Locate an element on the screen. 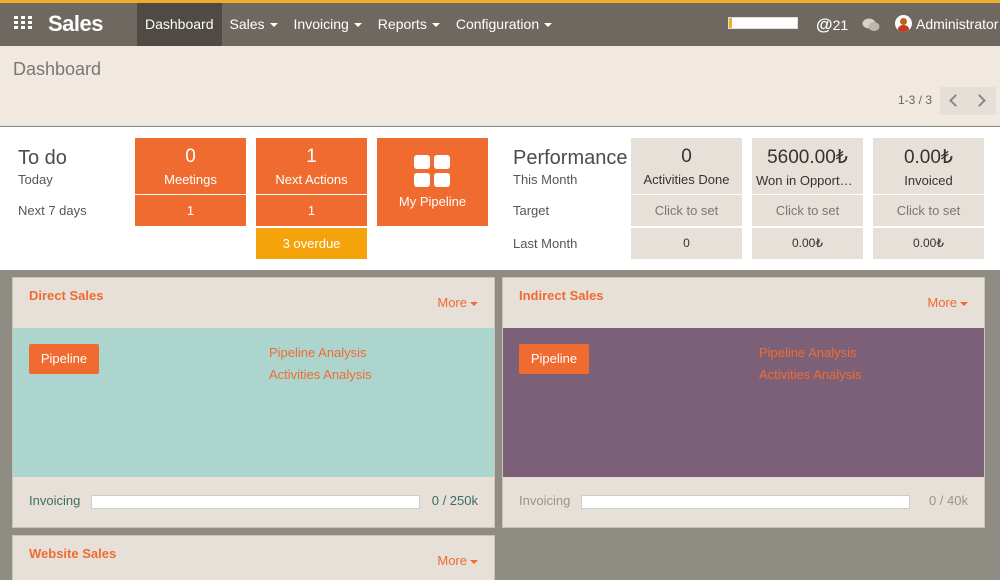 Image resolution: width=1000 pixels, height=580 pixels. won-last-month-value: 0.00₺ is located at coordinates (807, 243).